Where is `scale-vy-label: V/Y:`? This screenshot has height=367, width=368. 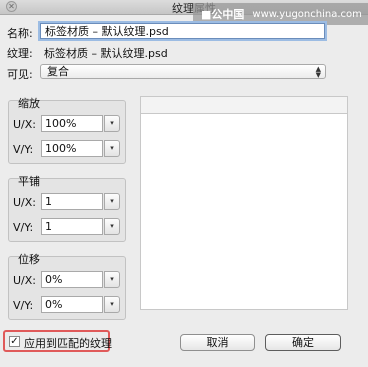
scale-vy-label: V/Y: is located at coordinates (23, 149).